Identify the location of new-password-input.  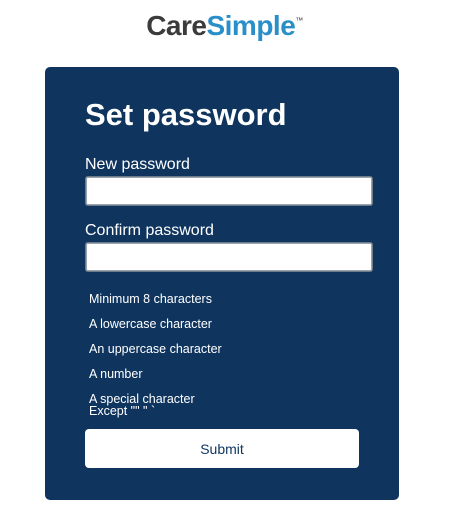
(229, 191).